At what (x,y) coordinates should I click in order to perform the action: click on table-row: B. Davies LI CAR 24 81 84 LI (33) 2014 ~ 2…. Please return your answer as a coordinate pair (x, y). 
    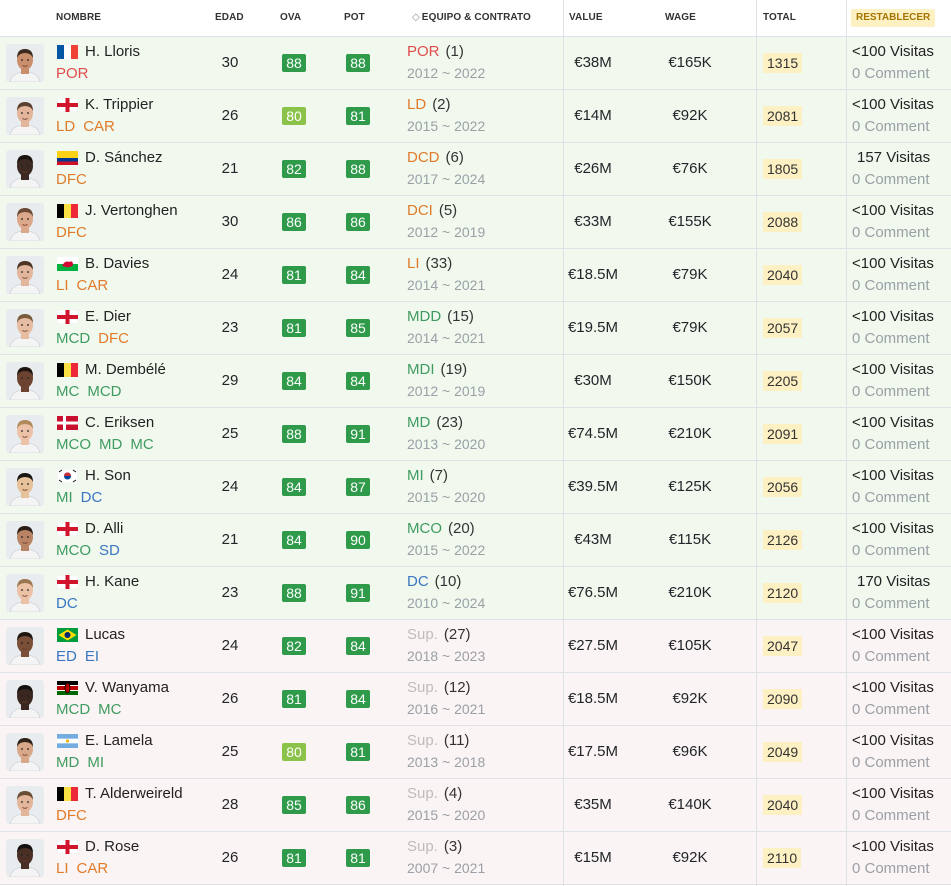
    Looking at the image, I should click on (475, 275).